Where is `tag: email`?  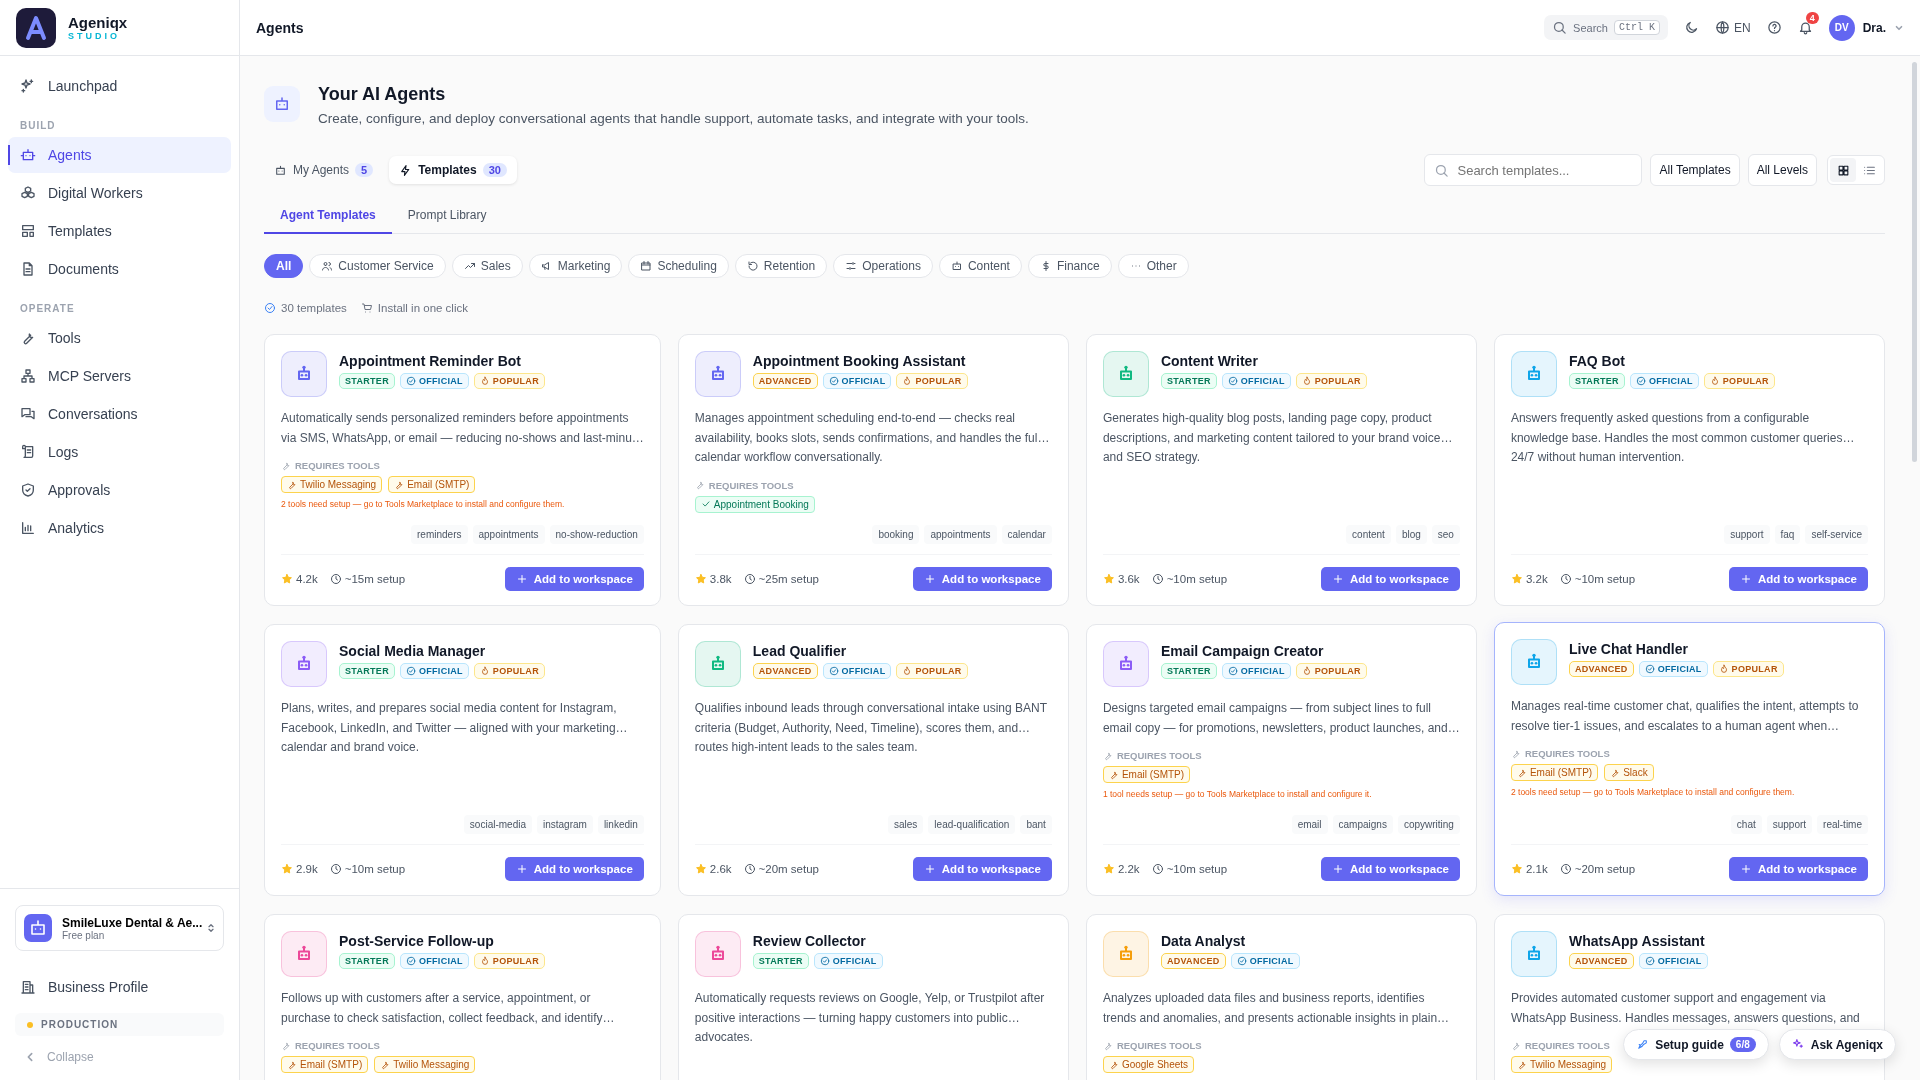
tag: email is located at coordinates (1309, 824).